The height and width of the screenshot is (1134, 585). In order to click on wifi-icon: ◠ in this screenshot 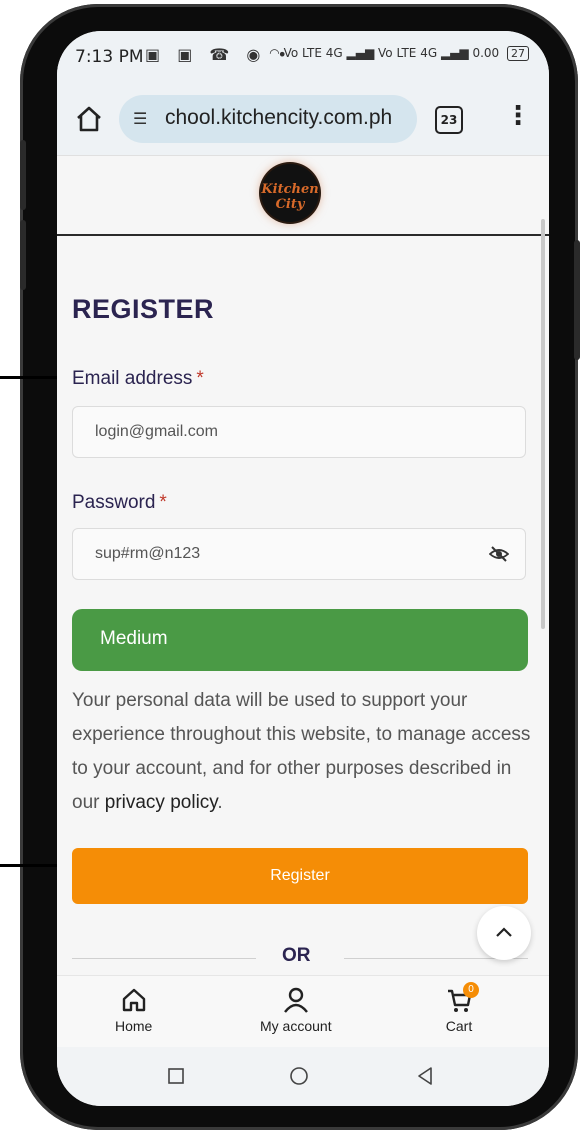, I will do `click(274, 53)`.